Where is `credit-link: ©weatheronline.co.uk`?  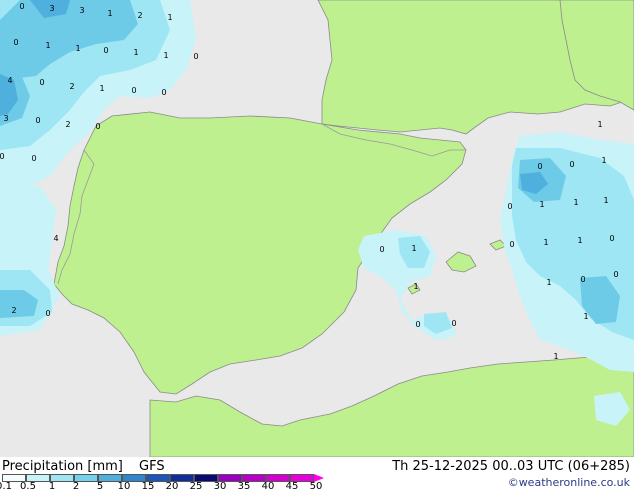 credit-link: ©weatheronline.co.uk is located at coordinates (569, 482).